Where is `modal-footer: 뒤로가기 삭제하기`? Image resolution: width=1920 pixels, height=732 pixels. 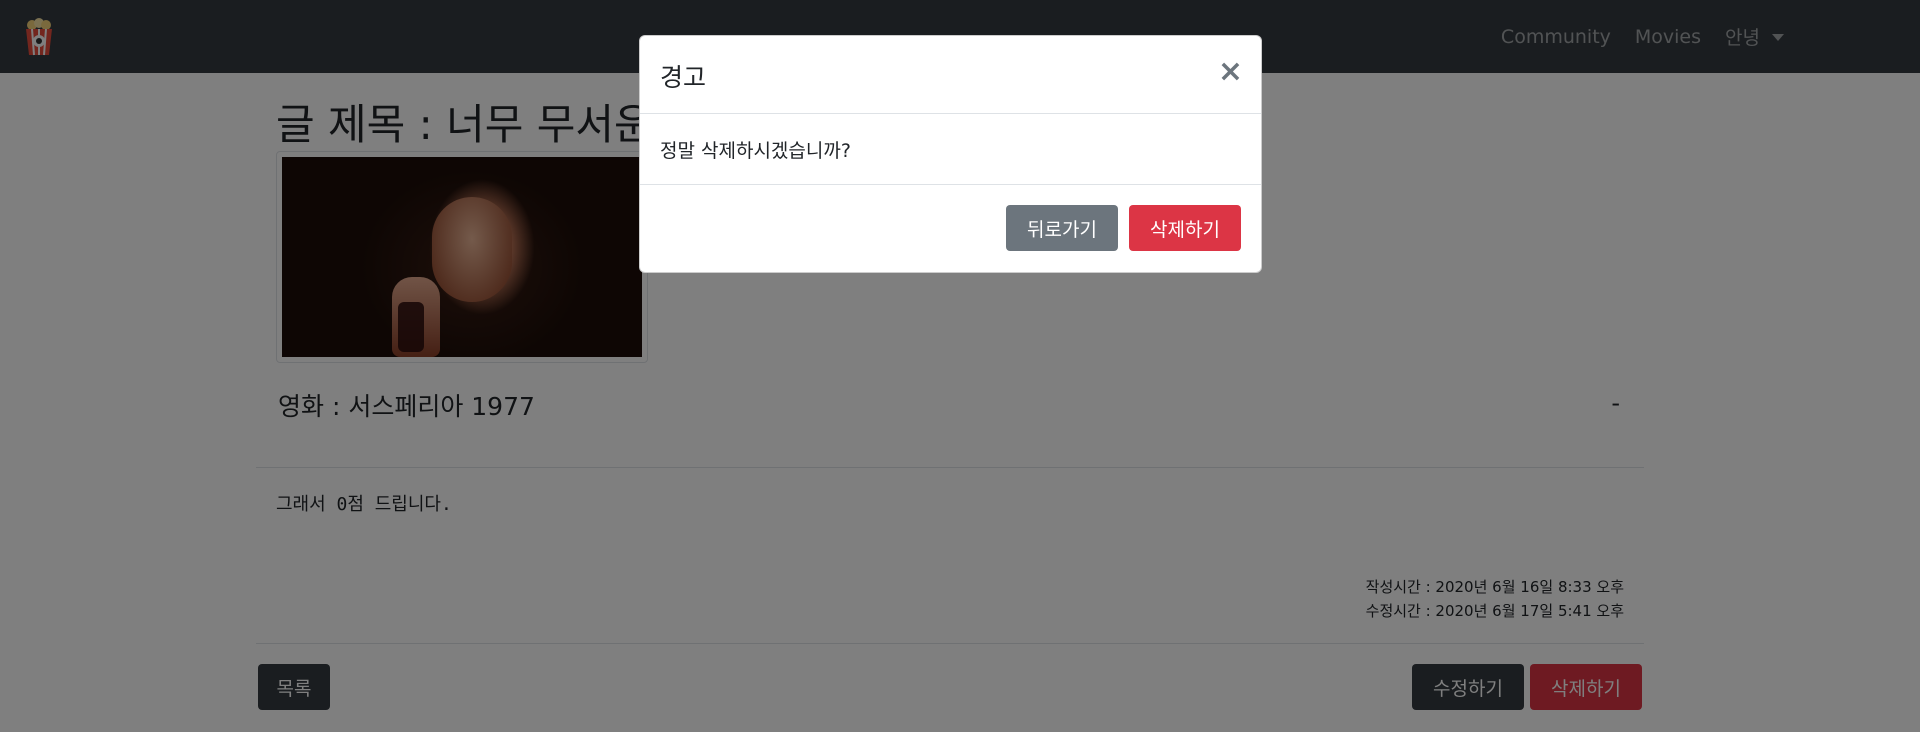 modal-footer: 뒤로가기 삭제하기 is located at coordinates (950, 229).